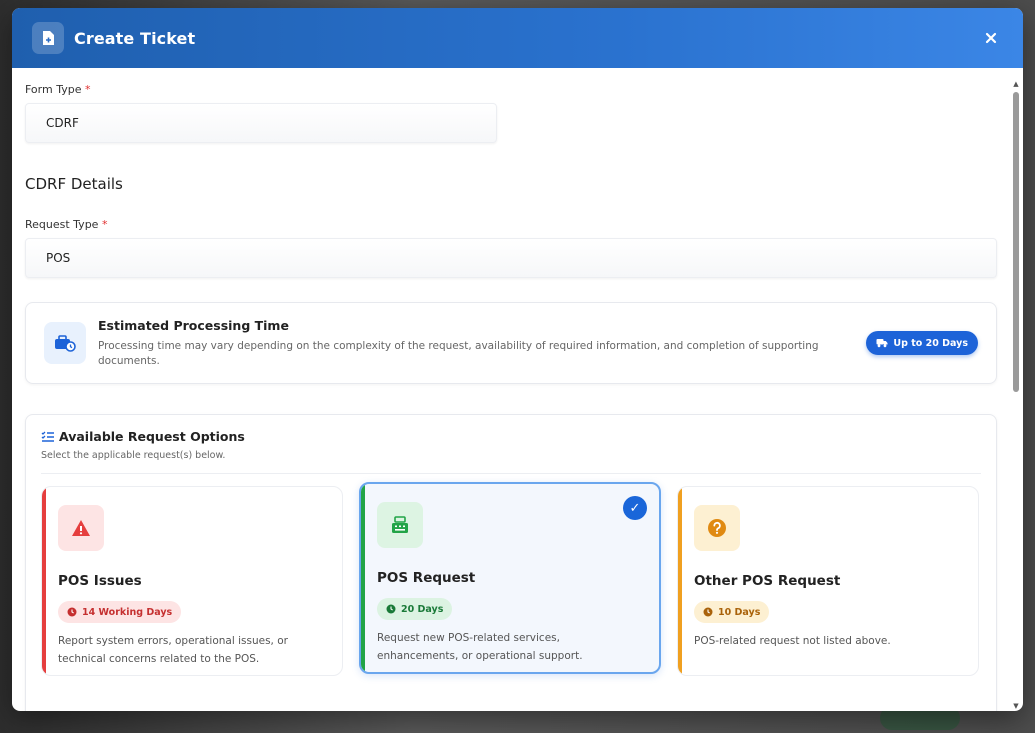 The width and height of the screenshot is (1035, 733). Describe the element at coordinates (47, 436) in the screenshot. I see `checklist-icon` at that location.